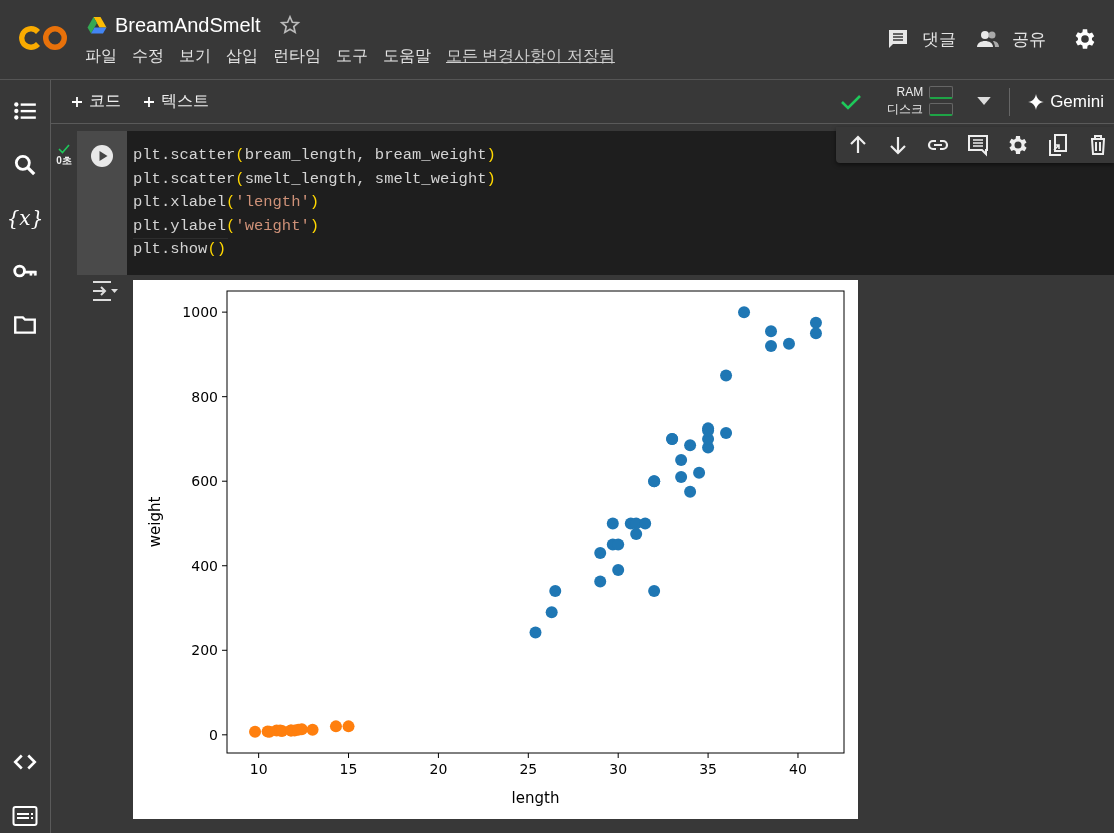 The height and width of the screenshot is (833, 1114). What do you see at coordinates (200, 312) in the screenshot?
I see `y-tick-label: 1000` at bounding box center [200, 312].